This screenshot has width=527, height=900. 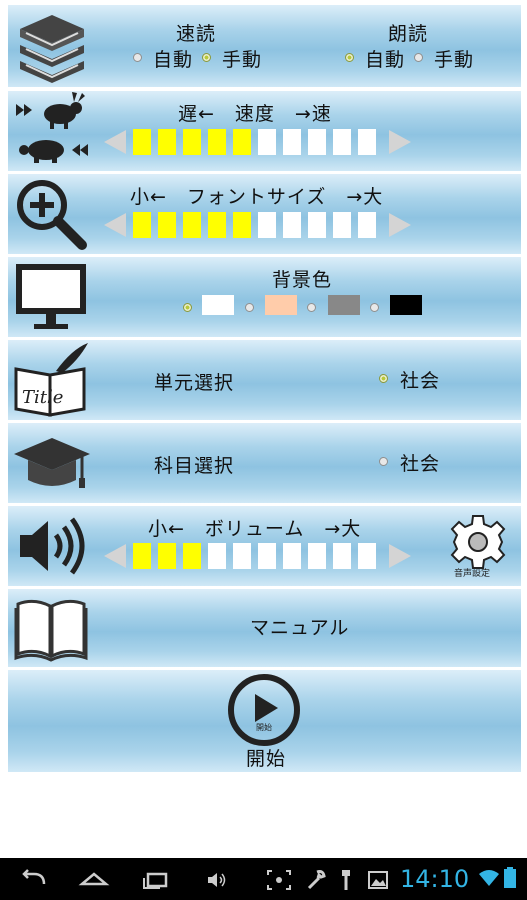 I want to click on title-book-quill-icon: Title, so click(x=51, y=380).